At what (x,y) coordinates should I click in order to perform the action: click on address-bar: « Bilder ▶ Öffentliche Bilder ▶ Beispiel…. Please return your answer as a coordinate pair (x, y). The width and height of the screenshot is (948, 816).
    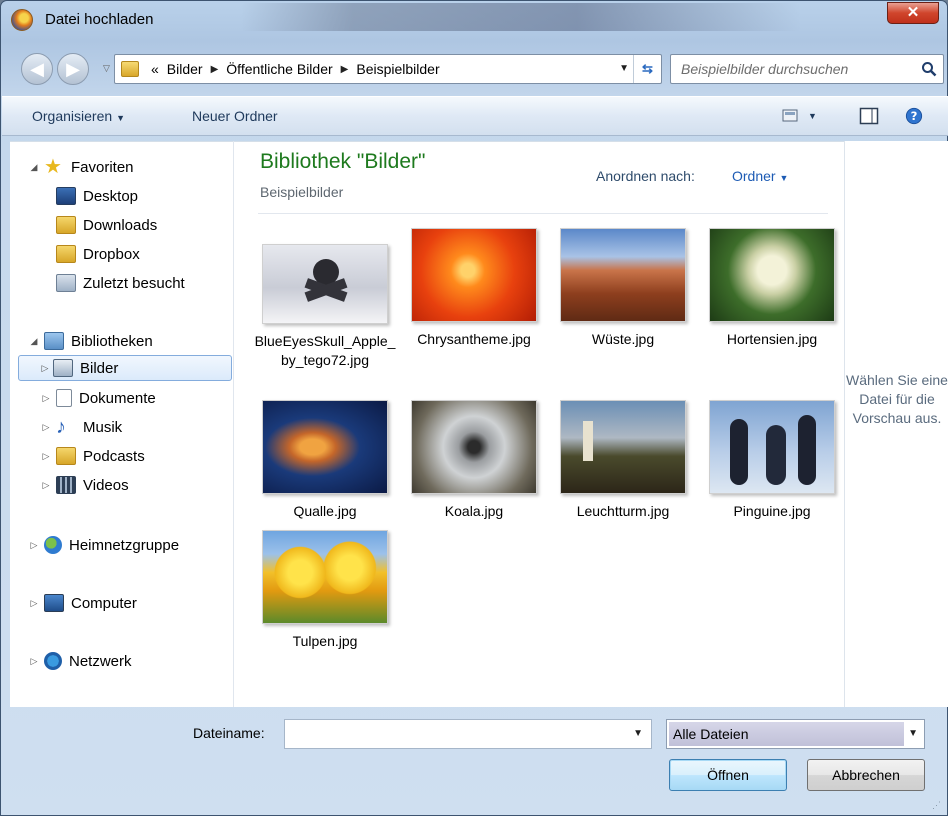
    Looking at the image, I should click on (388, 69).